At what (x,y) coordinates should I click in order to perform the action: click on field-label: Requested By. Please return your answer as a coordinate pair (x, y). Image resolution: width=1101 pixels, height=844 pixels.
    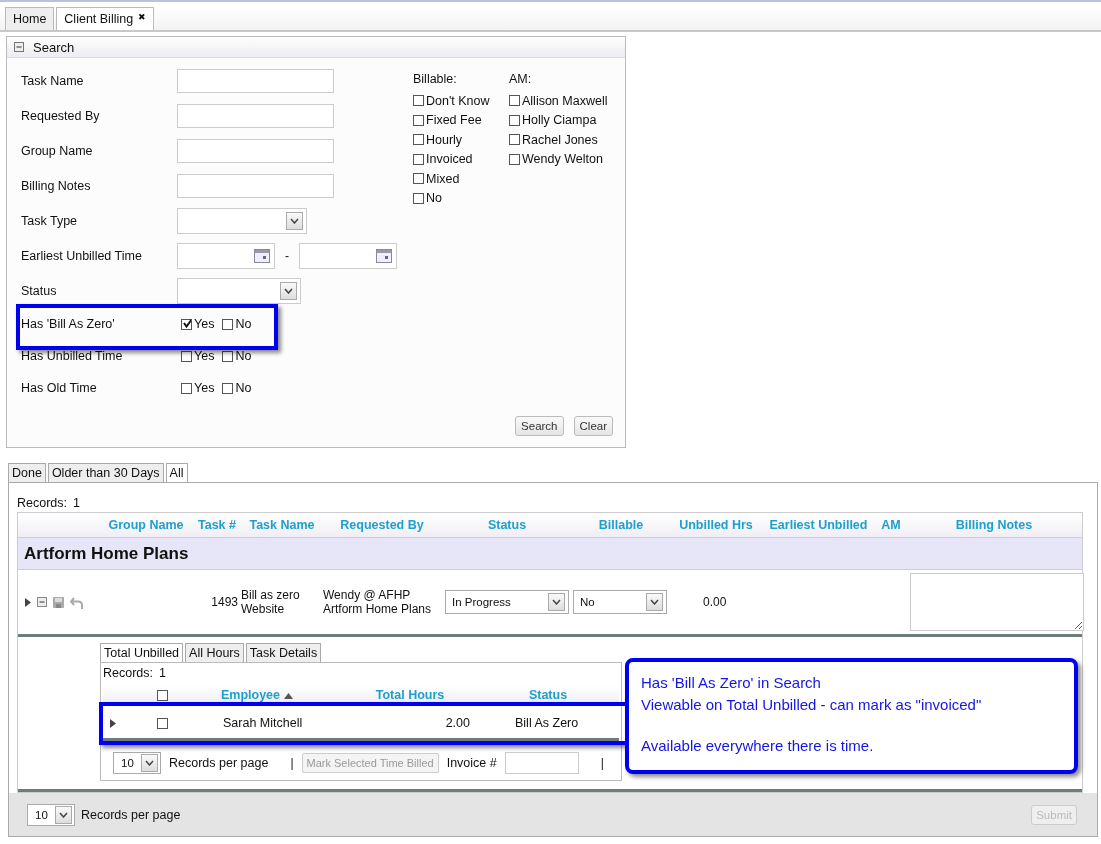
    Looking at the image, I should click on (61, 115).